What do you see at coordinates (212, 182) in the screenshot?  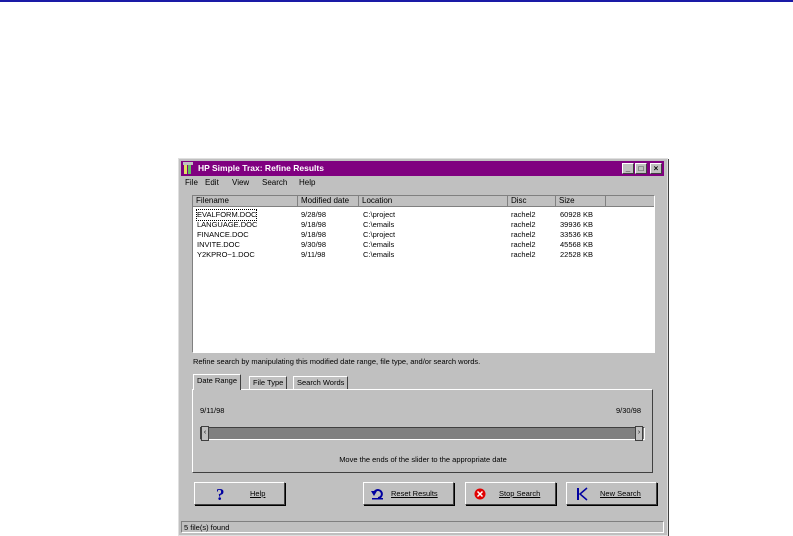 I see `menu-edit: Edit` at bounding box center [212, 182].